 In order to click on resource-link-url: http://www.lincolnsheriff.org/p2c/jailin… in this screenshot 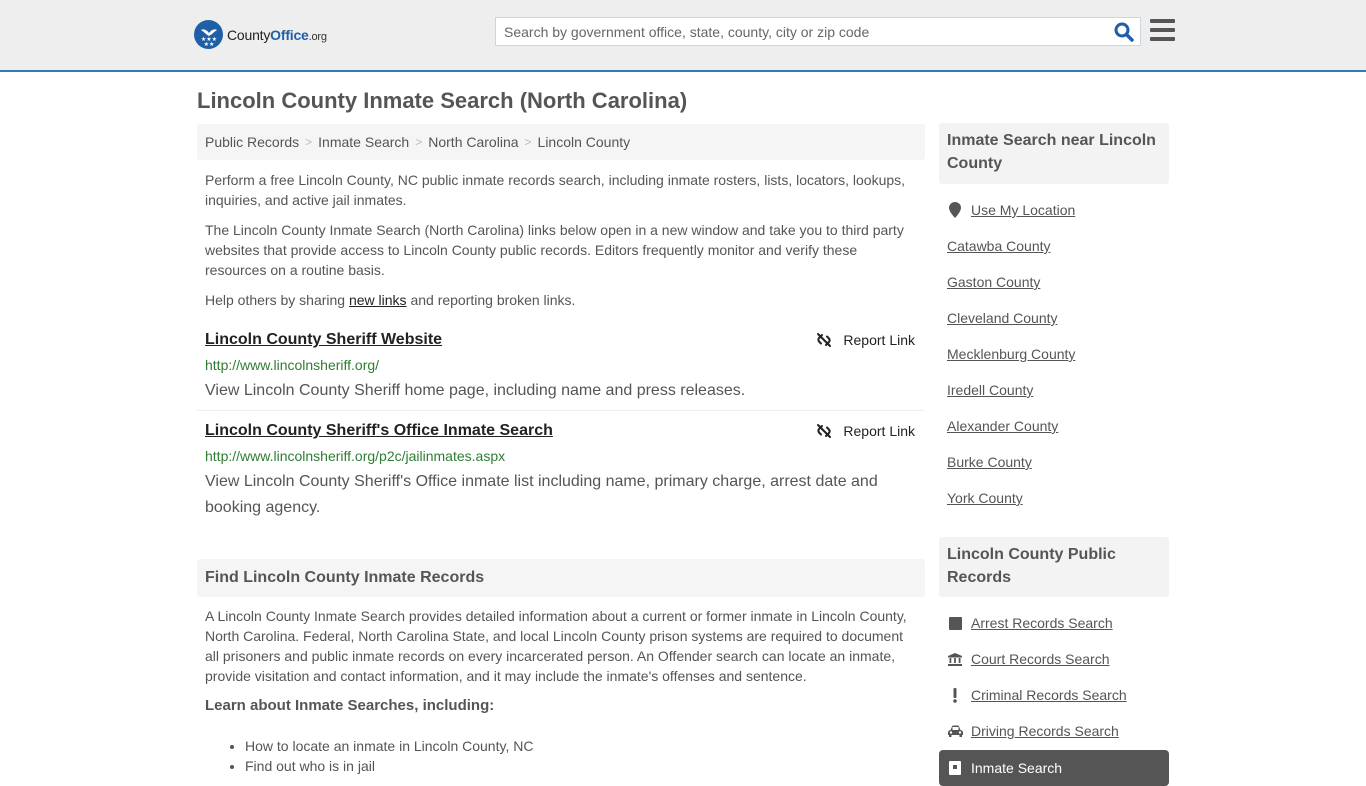, I will do `click(355, 456)`.